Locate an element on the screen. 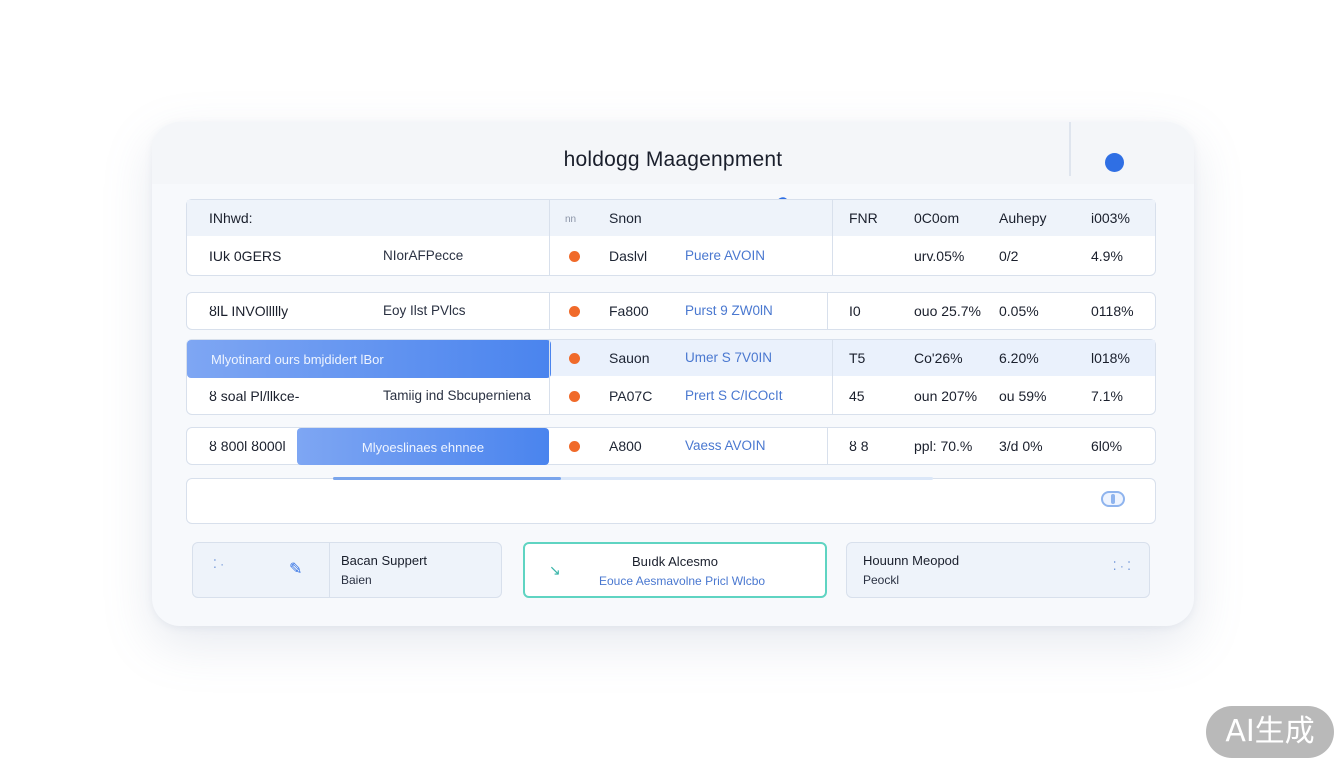 The width and height of the screenshot is (1344, 768). row-detail: Purst 9 ZW0lN is located at coordinates (729, 310).